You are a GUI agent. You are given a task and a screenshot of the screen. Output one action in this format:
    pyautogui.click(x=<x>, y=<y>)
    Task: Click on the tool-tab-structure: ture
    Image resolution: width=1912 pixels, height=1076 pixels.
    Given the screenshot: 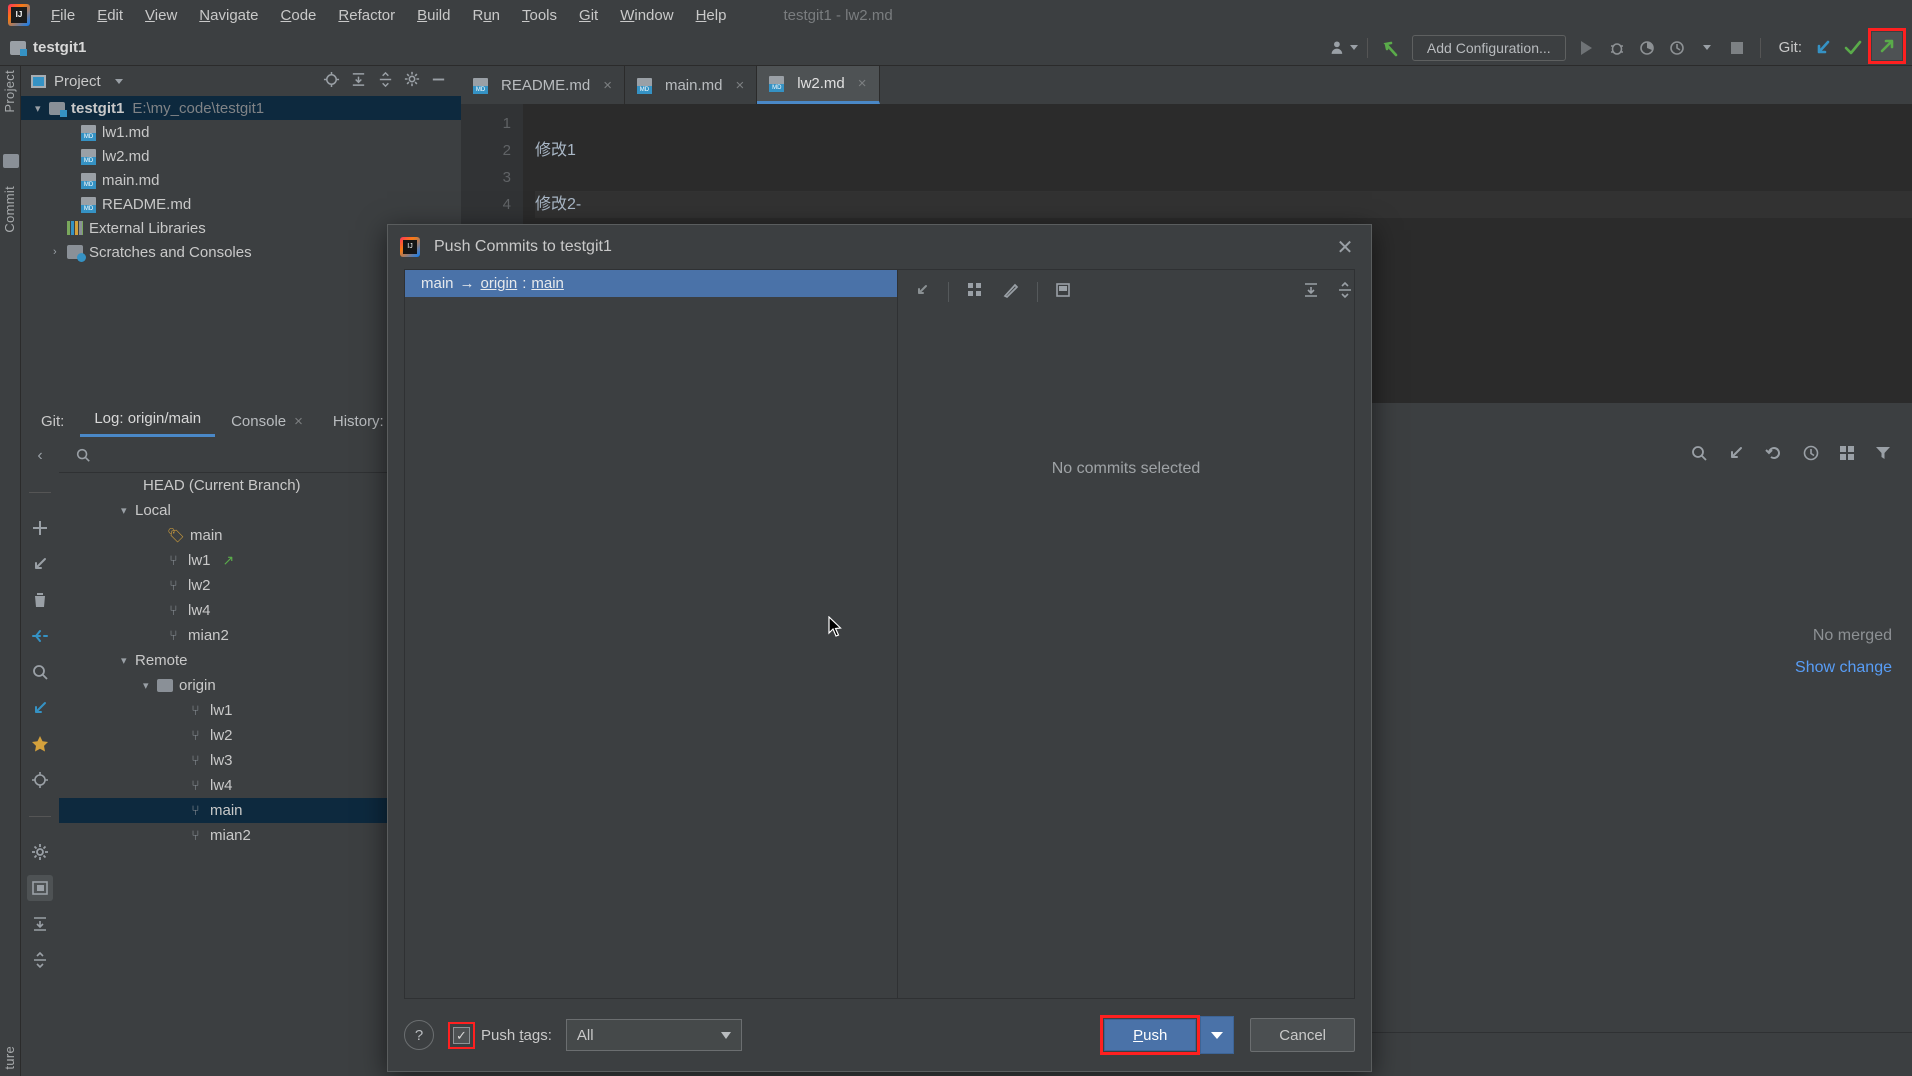 What is the action you would take?
    pyautogui.click(x=9, y=1058)
    